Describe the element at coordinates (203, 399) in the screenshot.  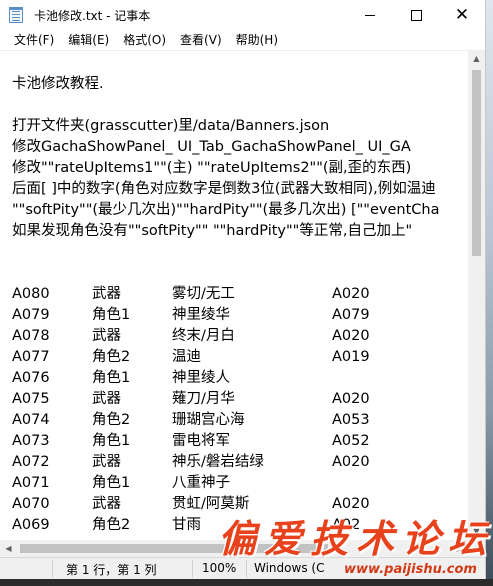
I see `item-name: 薙刀/月华` at that location.